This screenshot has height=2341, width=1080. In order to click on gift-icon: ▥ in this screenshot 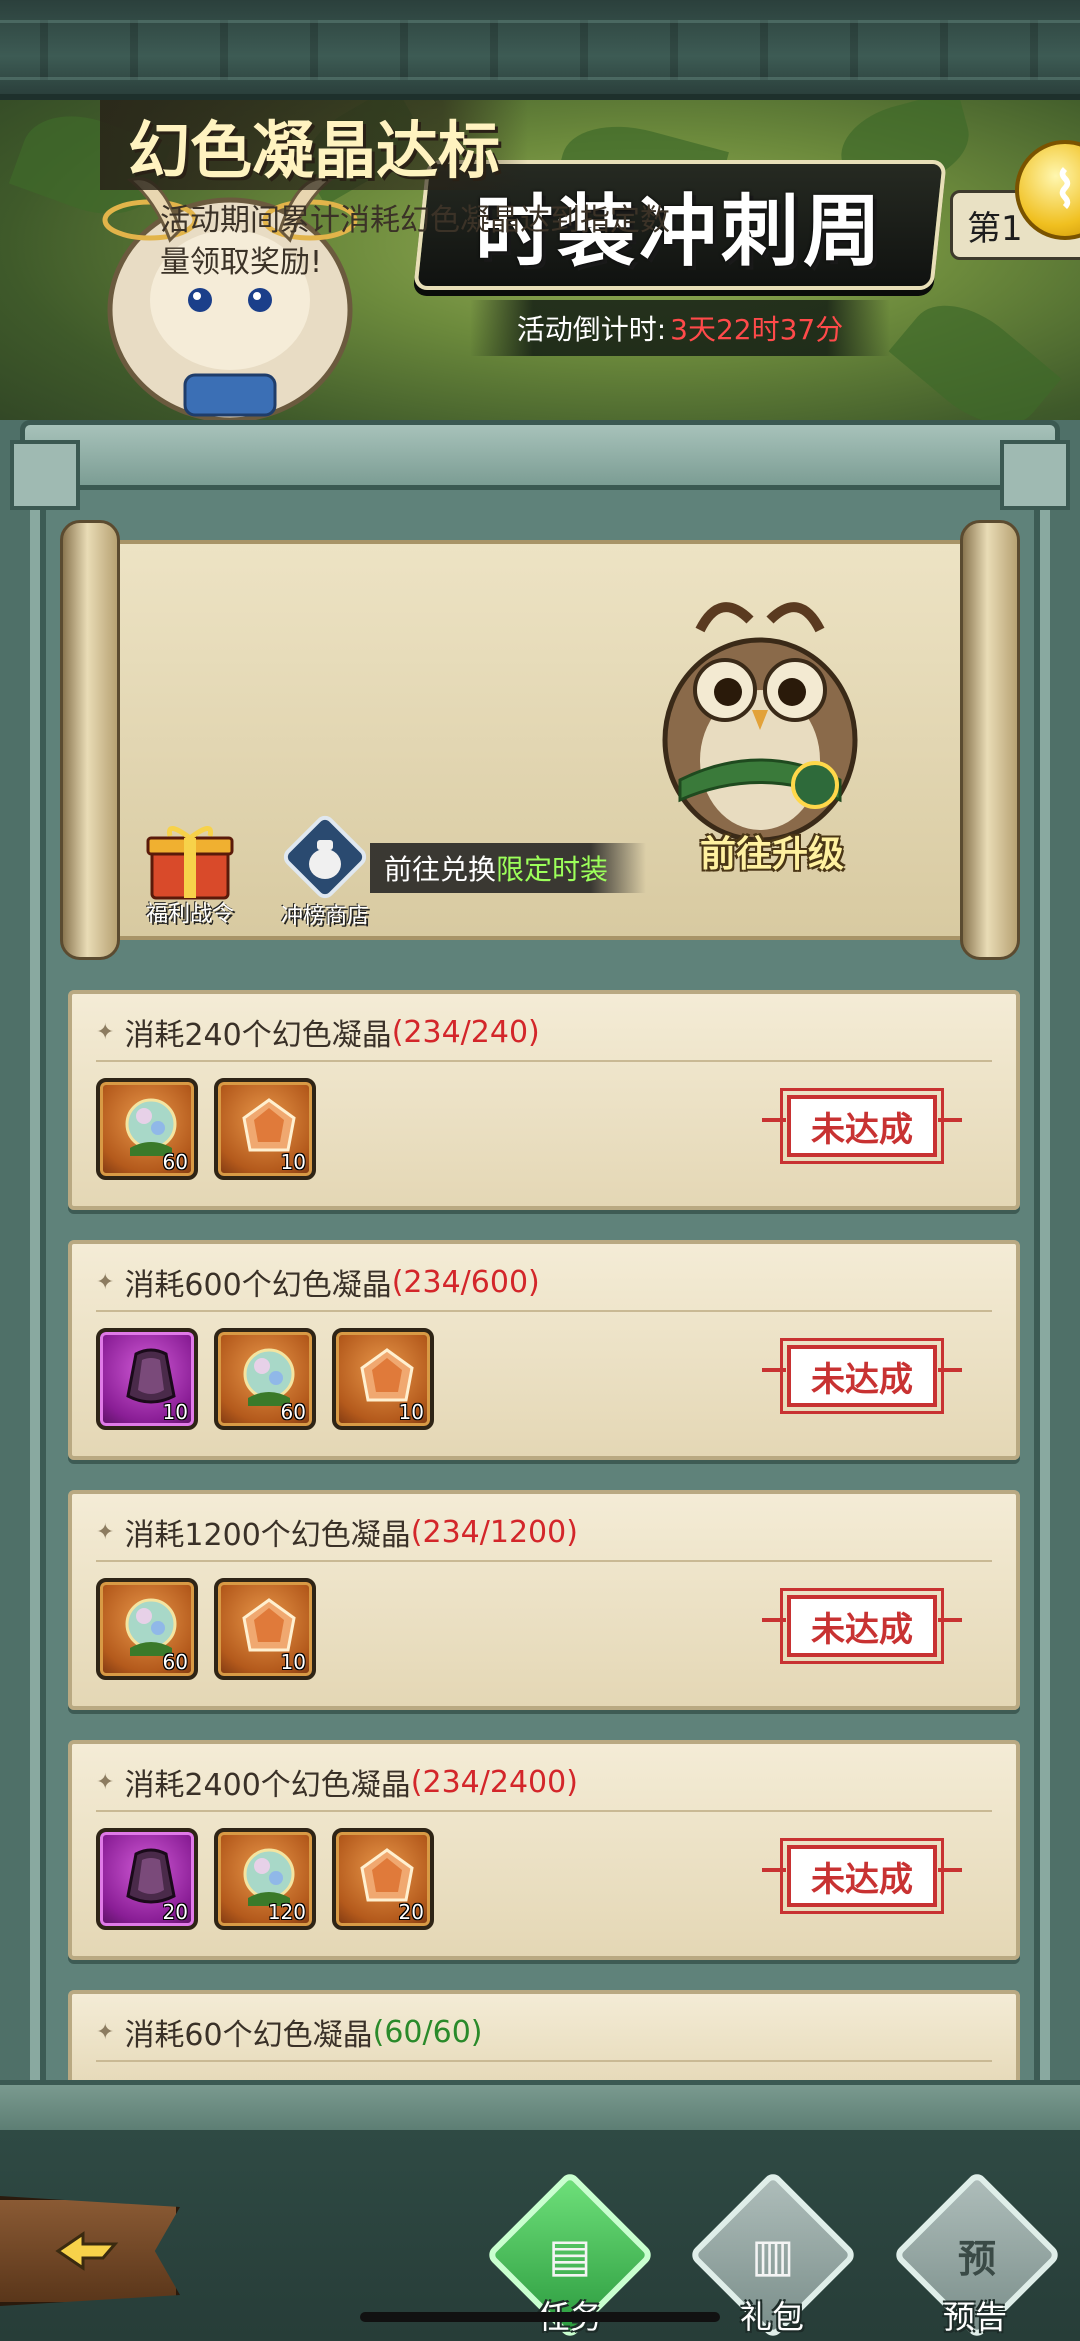, I will do `click(773, 2255)`.